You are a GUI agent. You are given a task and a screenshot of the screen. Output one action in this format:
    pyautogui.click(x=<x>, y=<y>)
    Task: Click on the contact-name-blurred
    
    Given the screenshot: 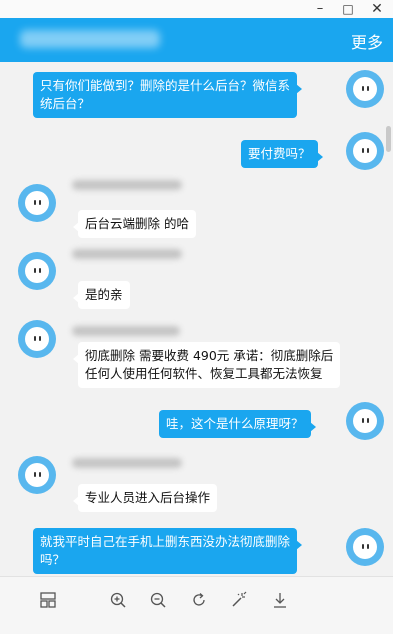 What is the action you would take?
    pyautogui.click(x=90, y=39)
    